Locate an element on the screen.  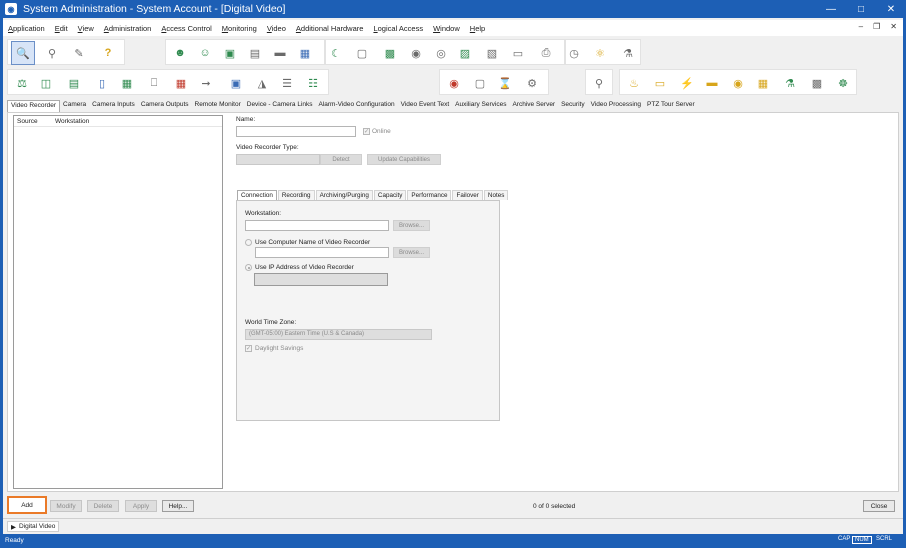
search-people-icon: ⚲ is located at coordinates (52, 53).